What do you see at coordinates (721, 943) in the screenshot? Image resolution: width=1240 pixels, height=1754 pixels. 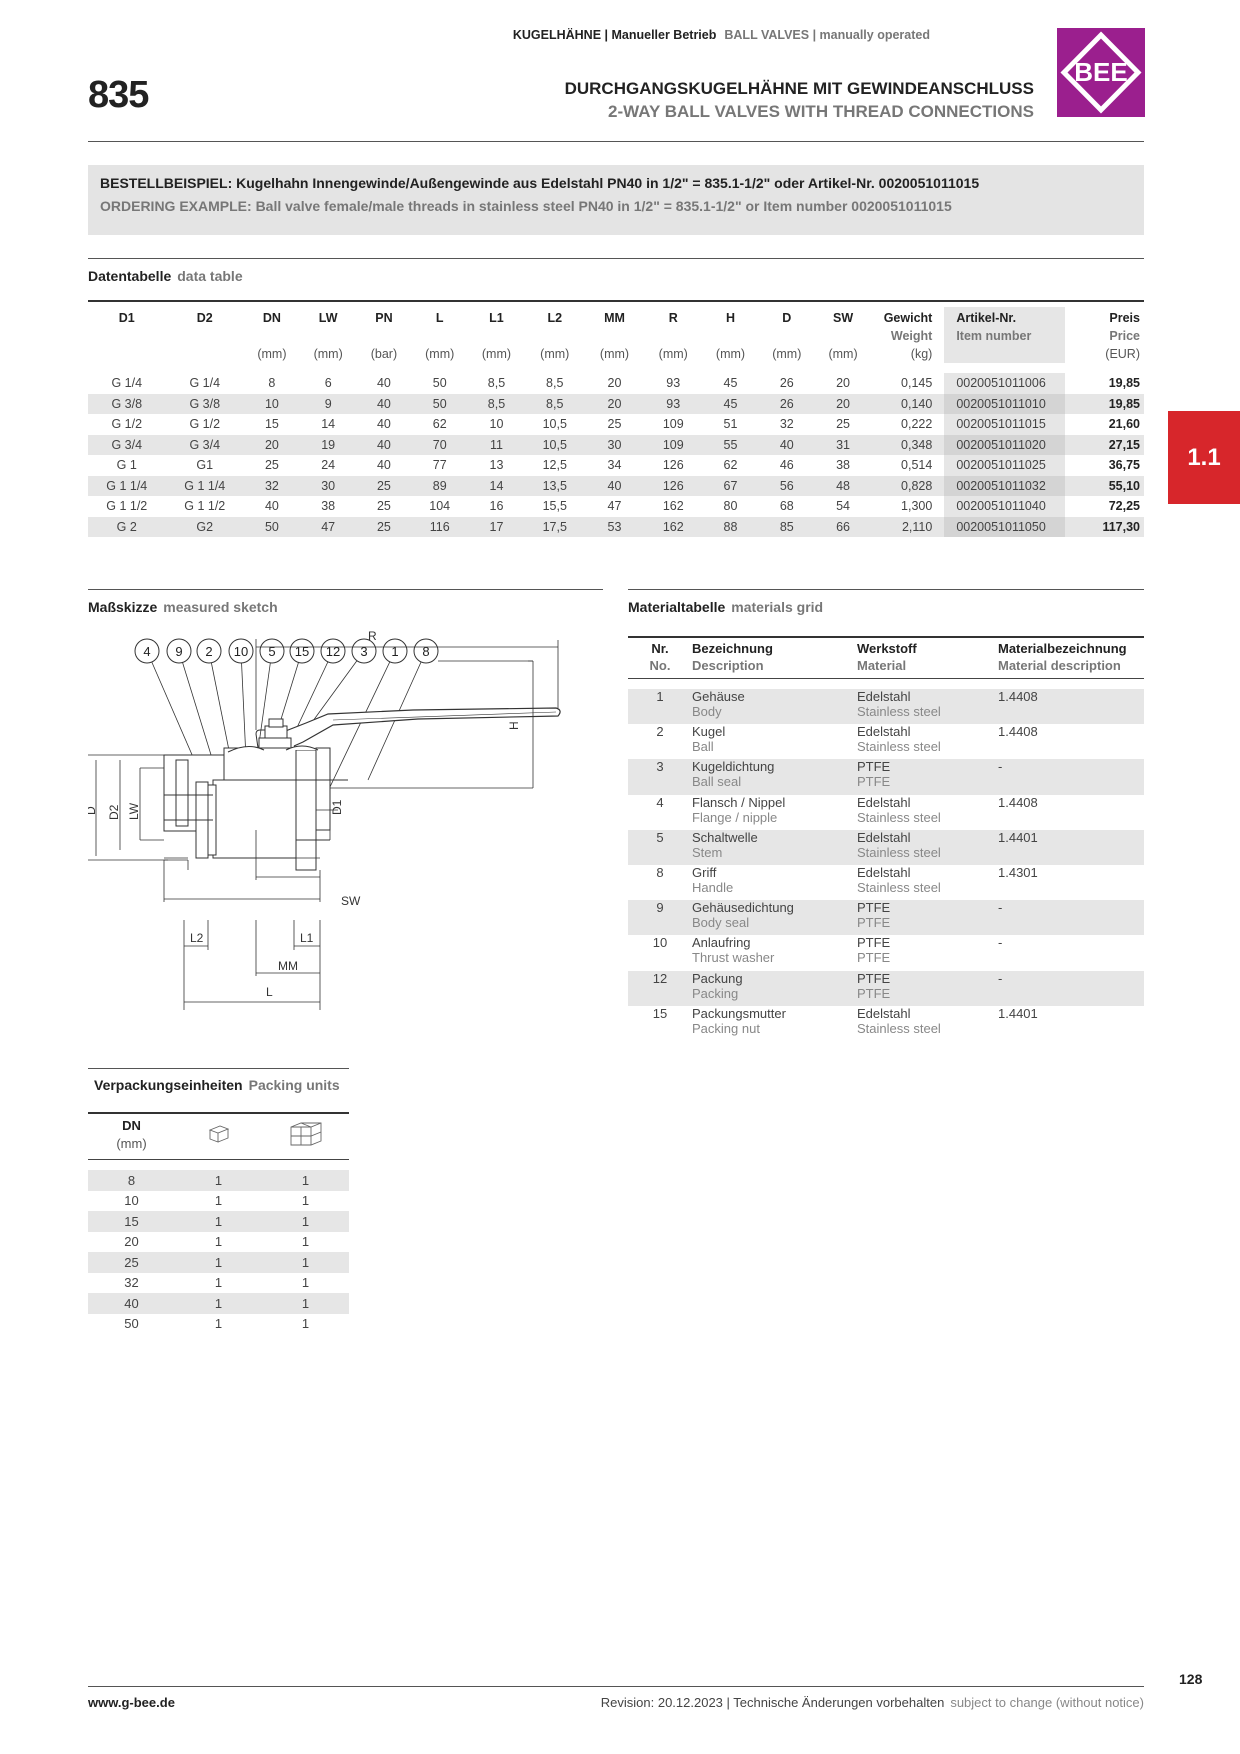 I see `part-name-de: Anlaufring` at bounding box center [721, 943].